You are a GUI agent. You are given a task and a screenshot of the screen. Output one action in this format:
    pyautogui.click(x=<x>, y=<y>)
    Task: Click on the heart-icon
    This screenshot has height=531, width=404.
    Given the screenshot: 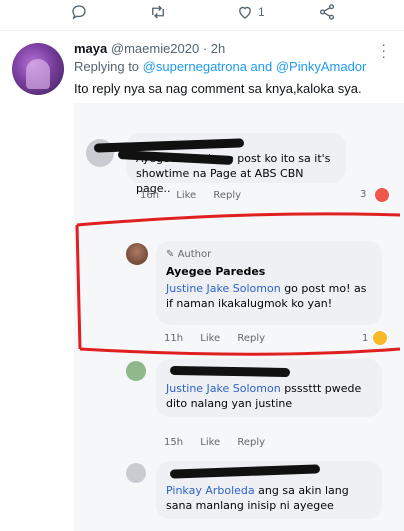 What is the action you would take?
    pyautogui.click(x=245, y=12)
    